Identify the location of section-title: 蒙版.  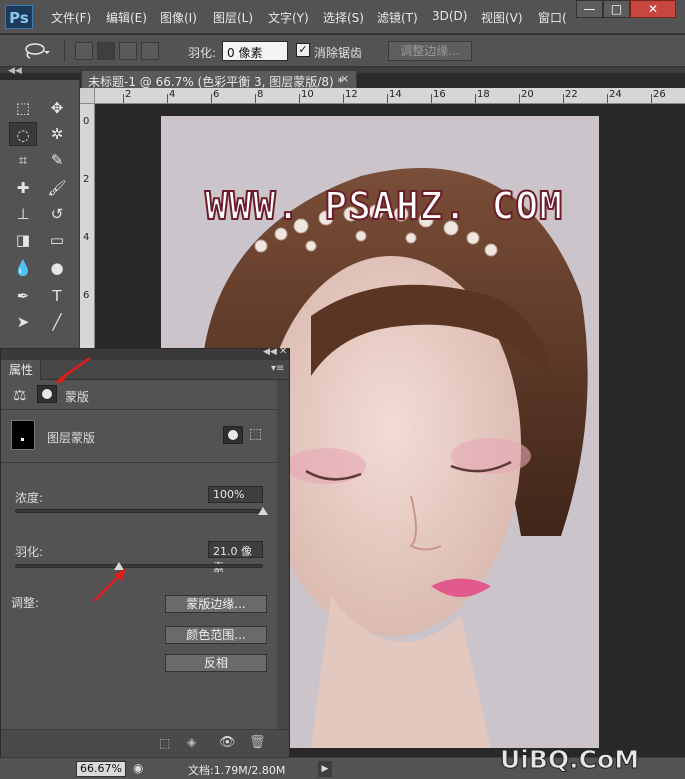
(77, 397).